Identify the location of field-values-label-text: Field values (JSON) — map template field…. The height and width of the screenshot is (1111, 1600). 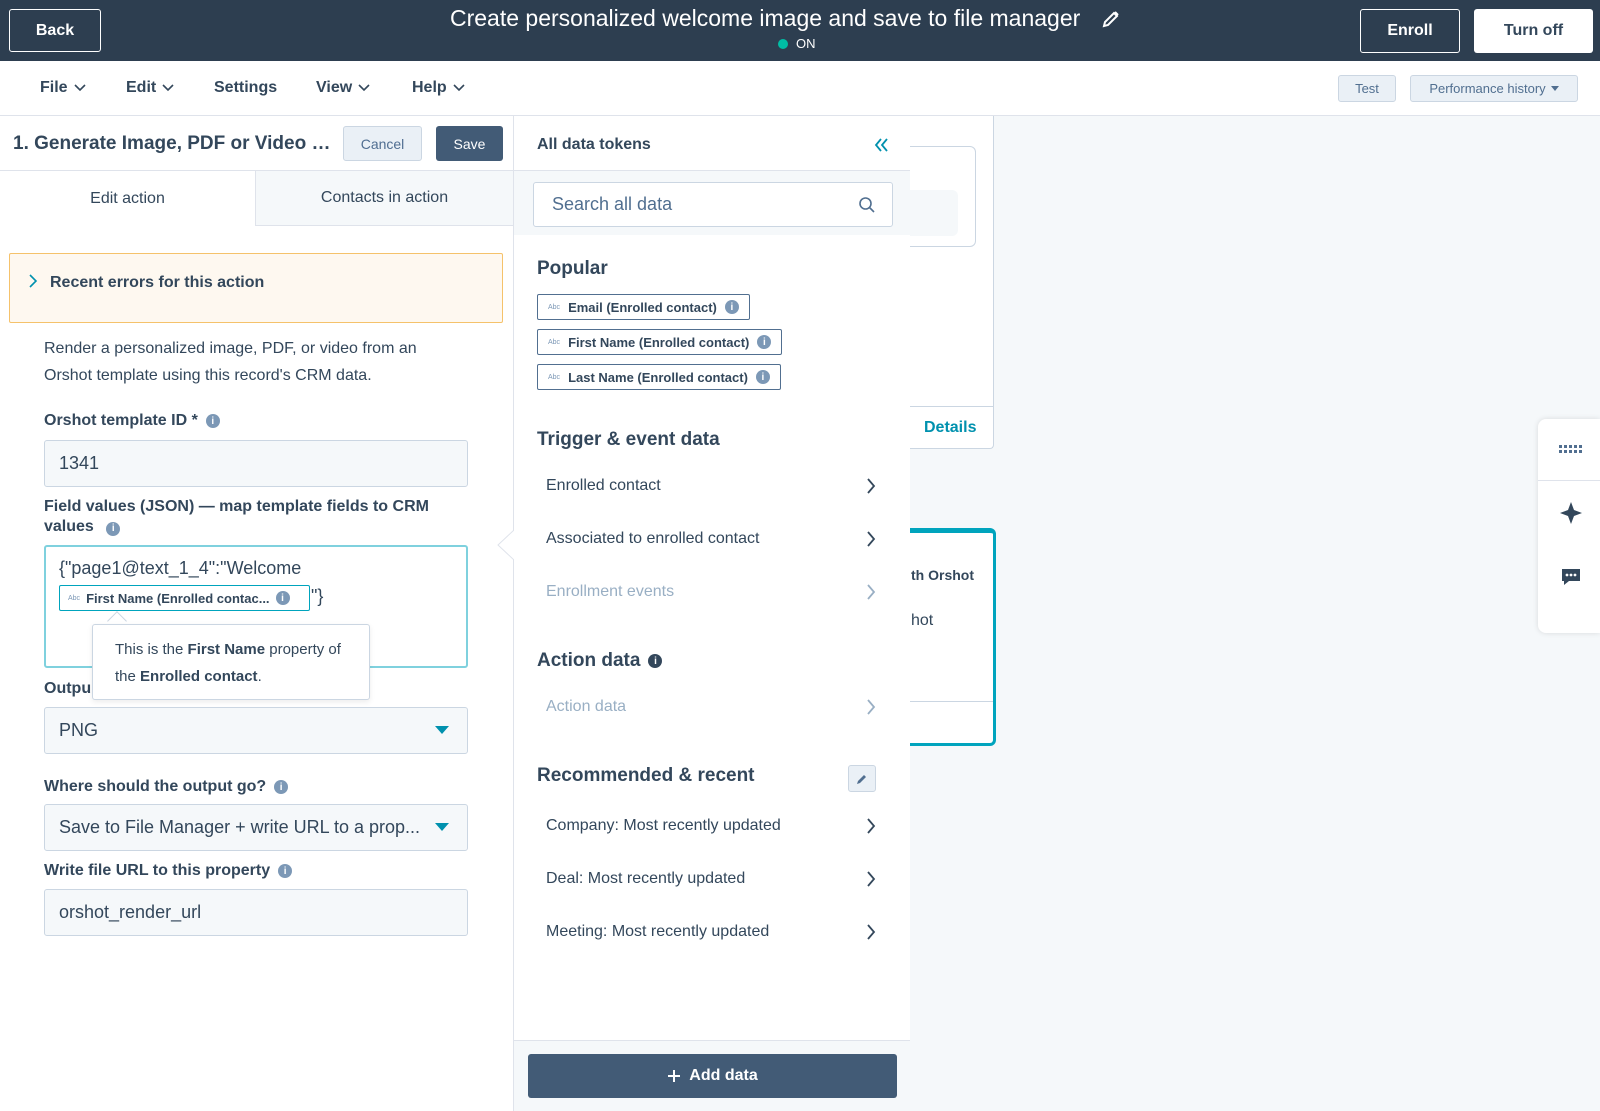
(236, 516).